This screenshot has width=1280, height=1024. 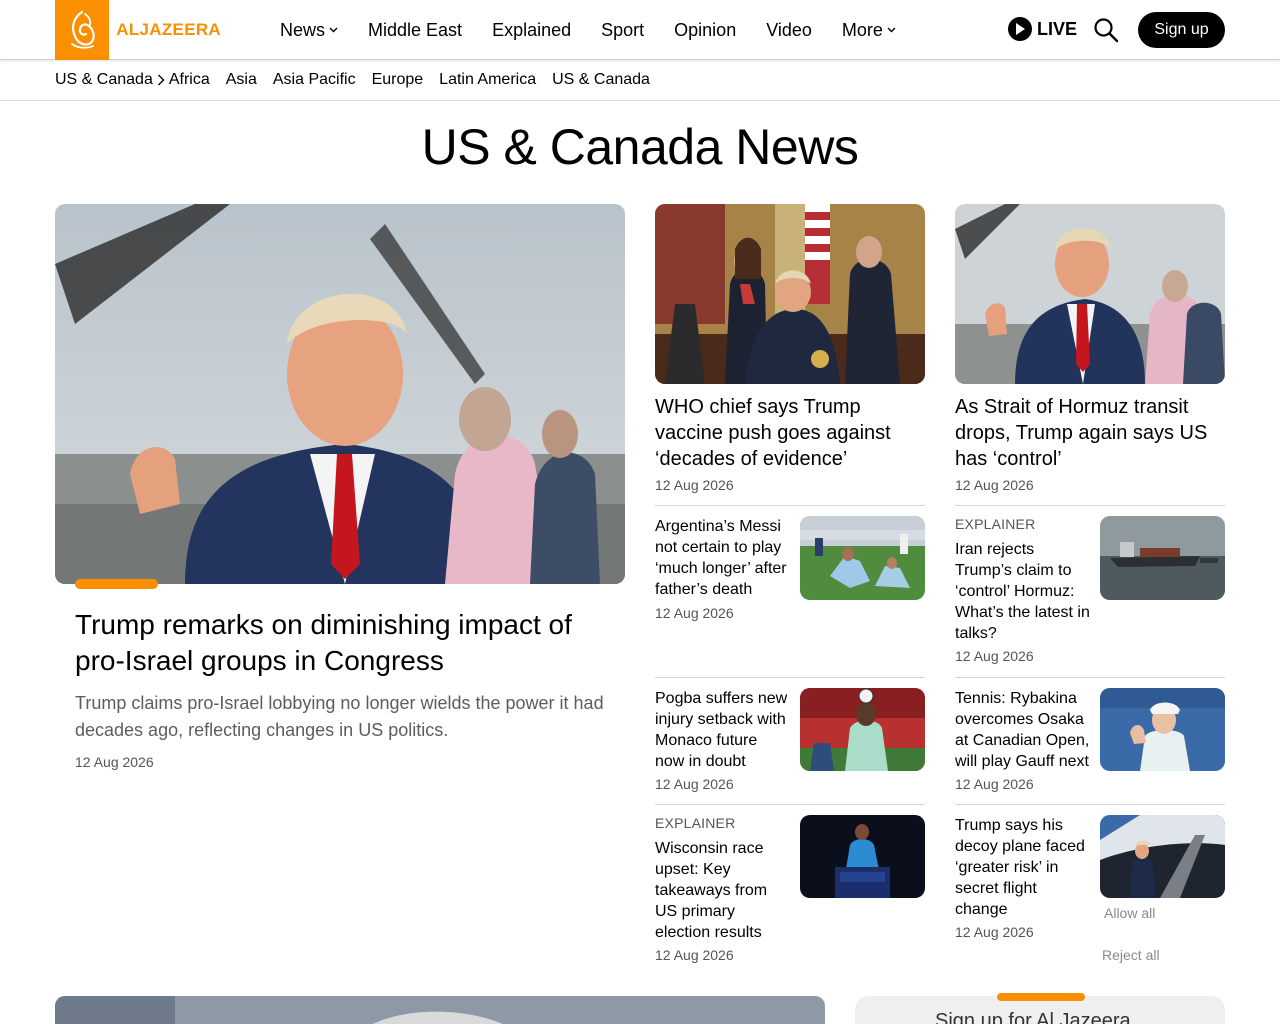 What do you see at coordinates (303, 29) in the screenshot?
I see `nav-label: News` at bounding box center [303, 29].